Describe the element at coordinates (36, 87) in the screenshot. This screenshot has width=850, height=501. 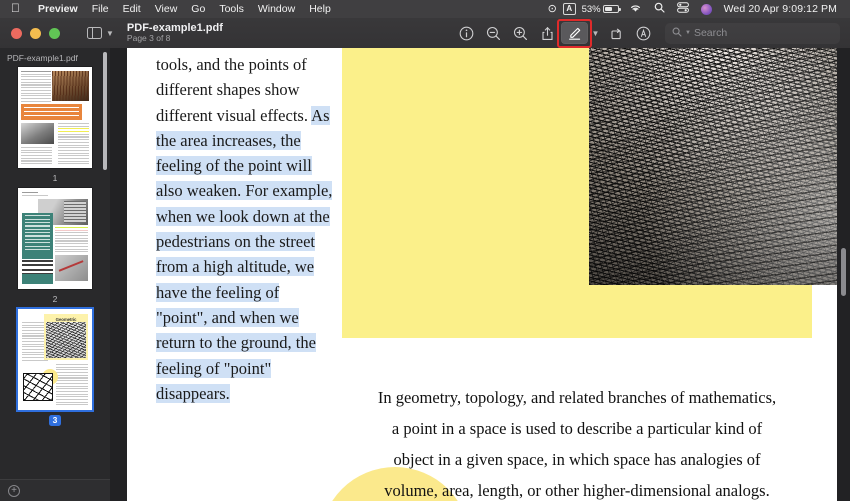
I see `thumb1-text-column` at that location.